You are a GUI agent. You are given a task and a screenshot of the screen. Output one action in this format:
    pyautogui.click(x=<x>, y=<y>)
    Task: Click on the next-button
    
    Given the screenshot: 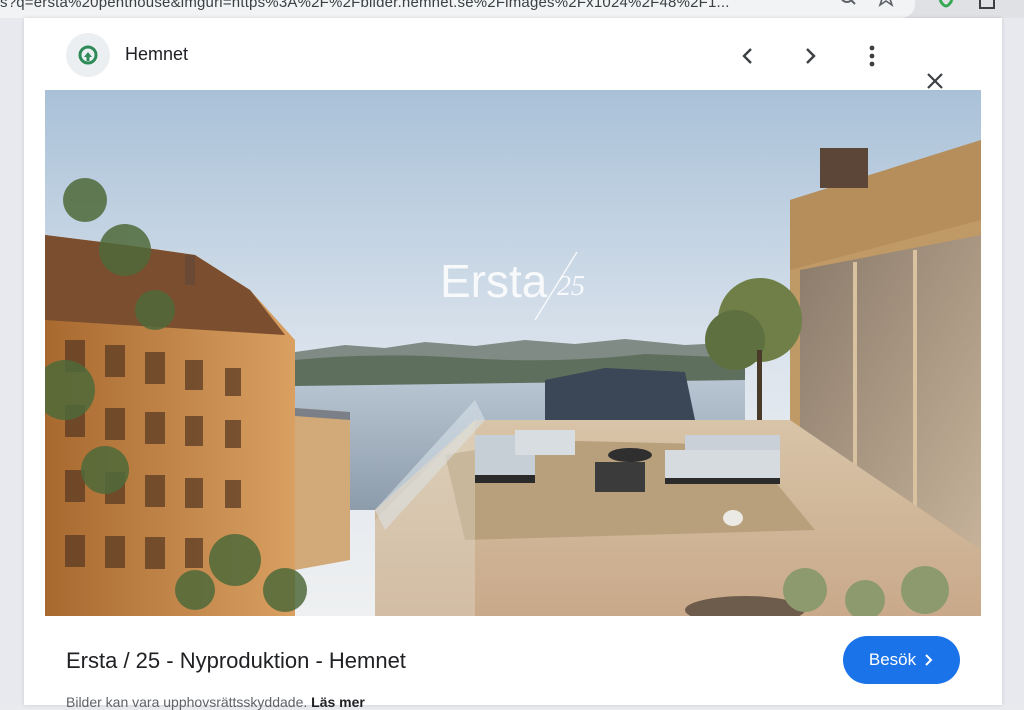 What is the action you would take?
    pyautogui.click(x=810, y=56)
    